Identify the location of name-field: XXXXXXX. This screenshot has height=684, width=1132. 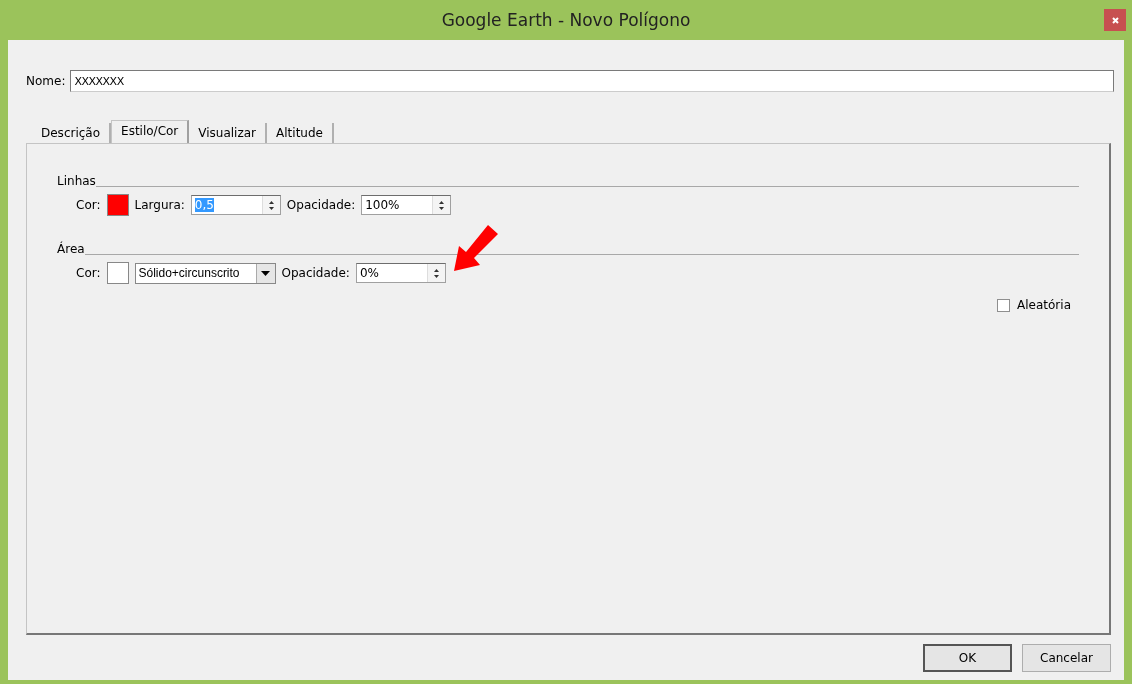
(592, 81).